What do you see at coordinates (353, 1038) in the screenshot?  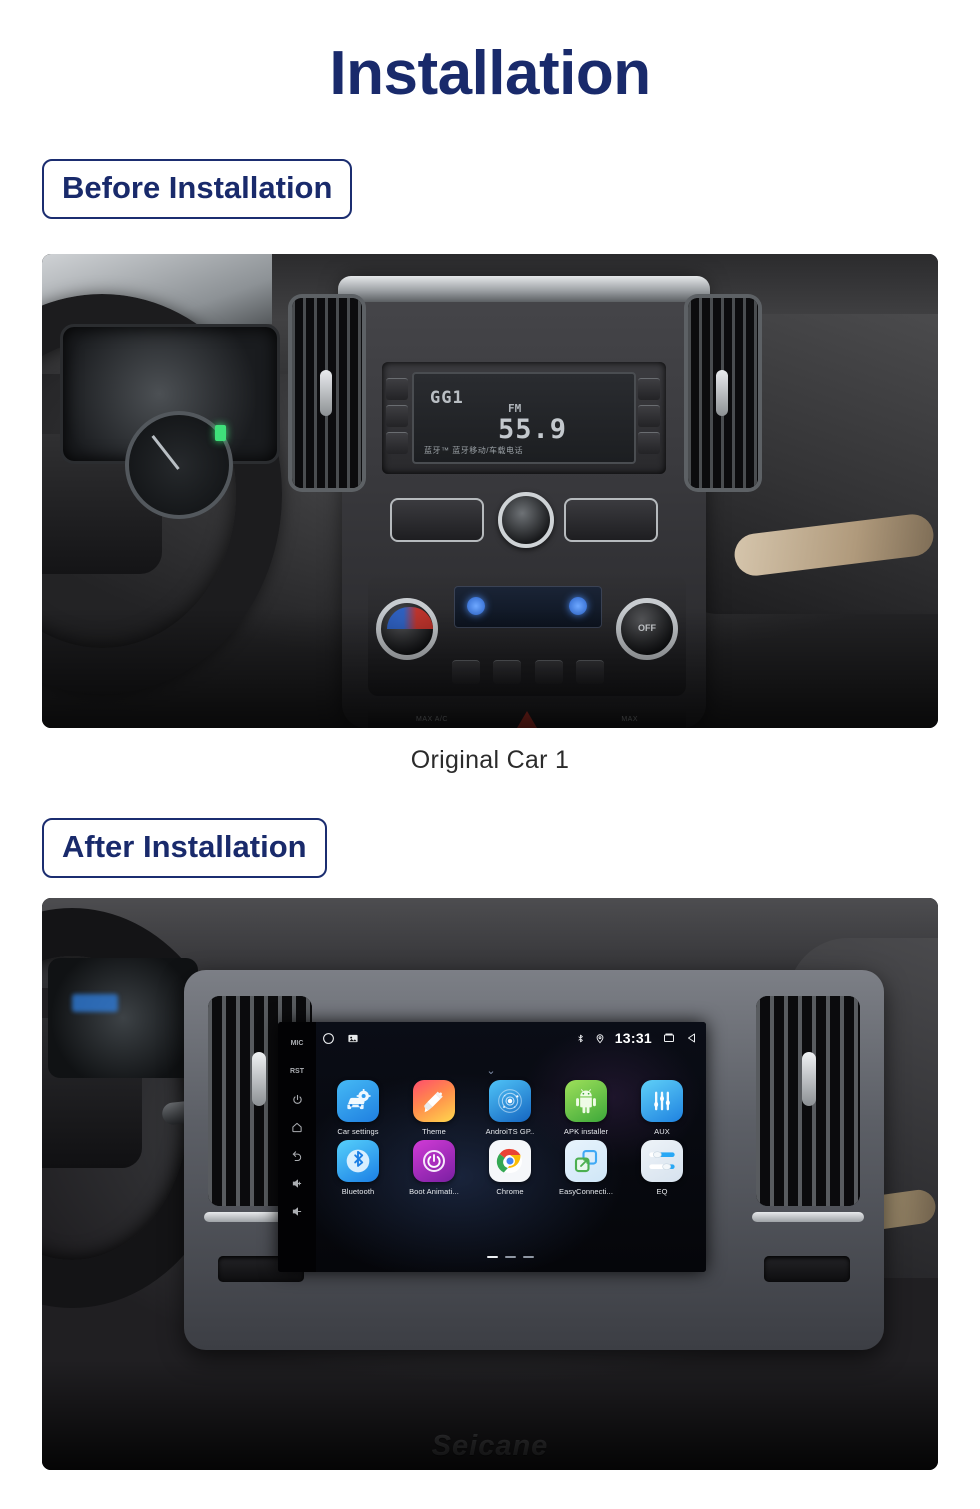 I see `screenshot-icon` at bounding box center [353, 1038].